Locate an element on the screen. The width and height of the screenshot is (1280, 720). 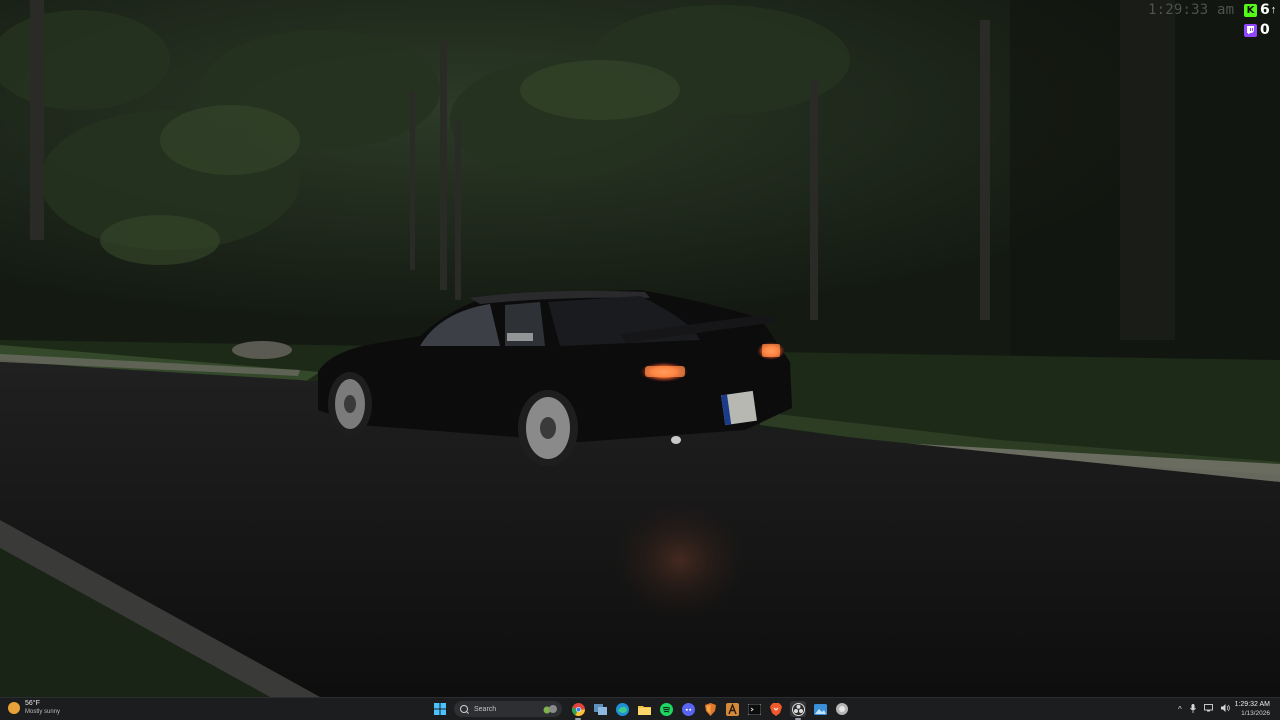
start-button is located at coordinates (440, 709).